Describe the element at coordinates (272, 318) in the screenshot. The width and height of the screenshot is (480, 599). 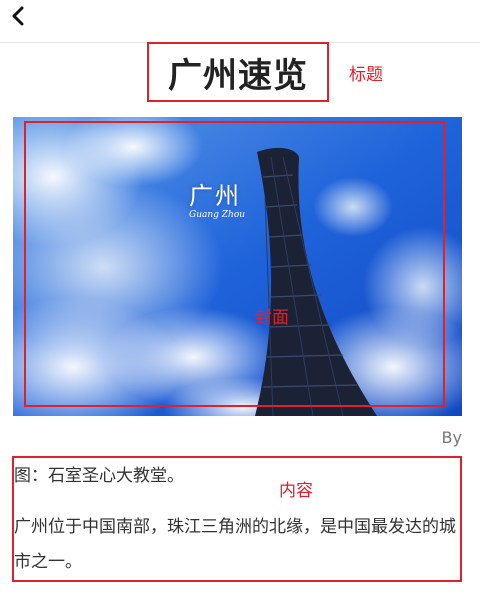
I see `annotation-cover-label: 封面` at that location.